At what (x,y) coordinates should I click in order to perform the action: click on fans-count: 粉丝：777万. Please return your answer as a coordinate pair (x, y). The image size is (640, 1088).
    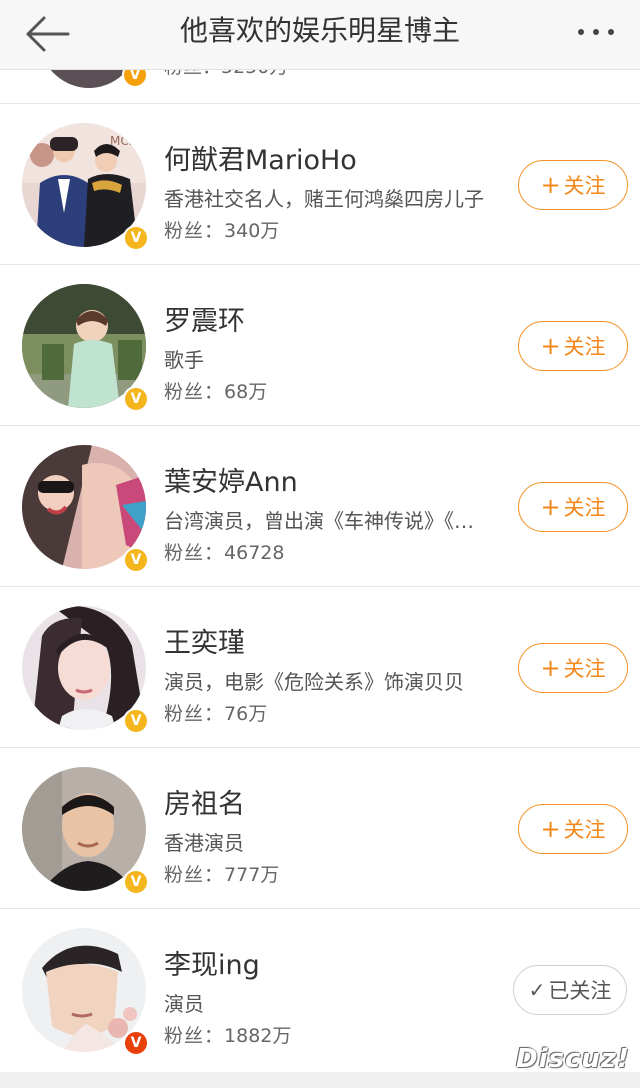
    Looking at the image, I should click on (222, 875).